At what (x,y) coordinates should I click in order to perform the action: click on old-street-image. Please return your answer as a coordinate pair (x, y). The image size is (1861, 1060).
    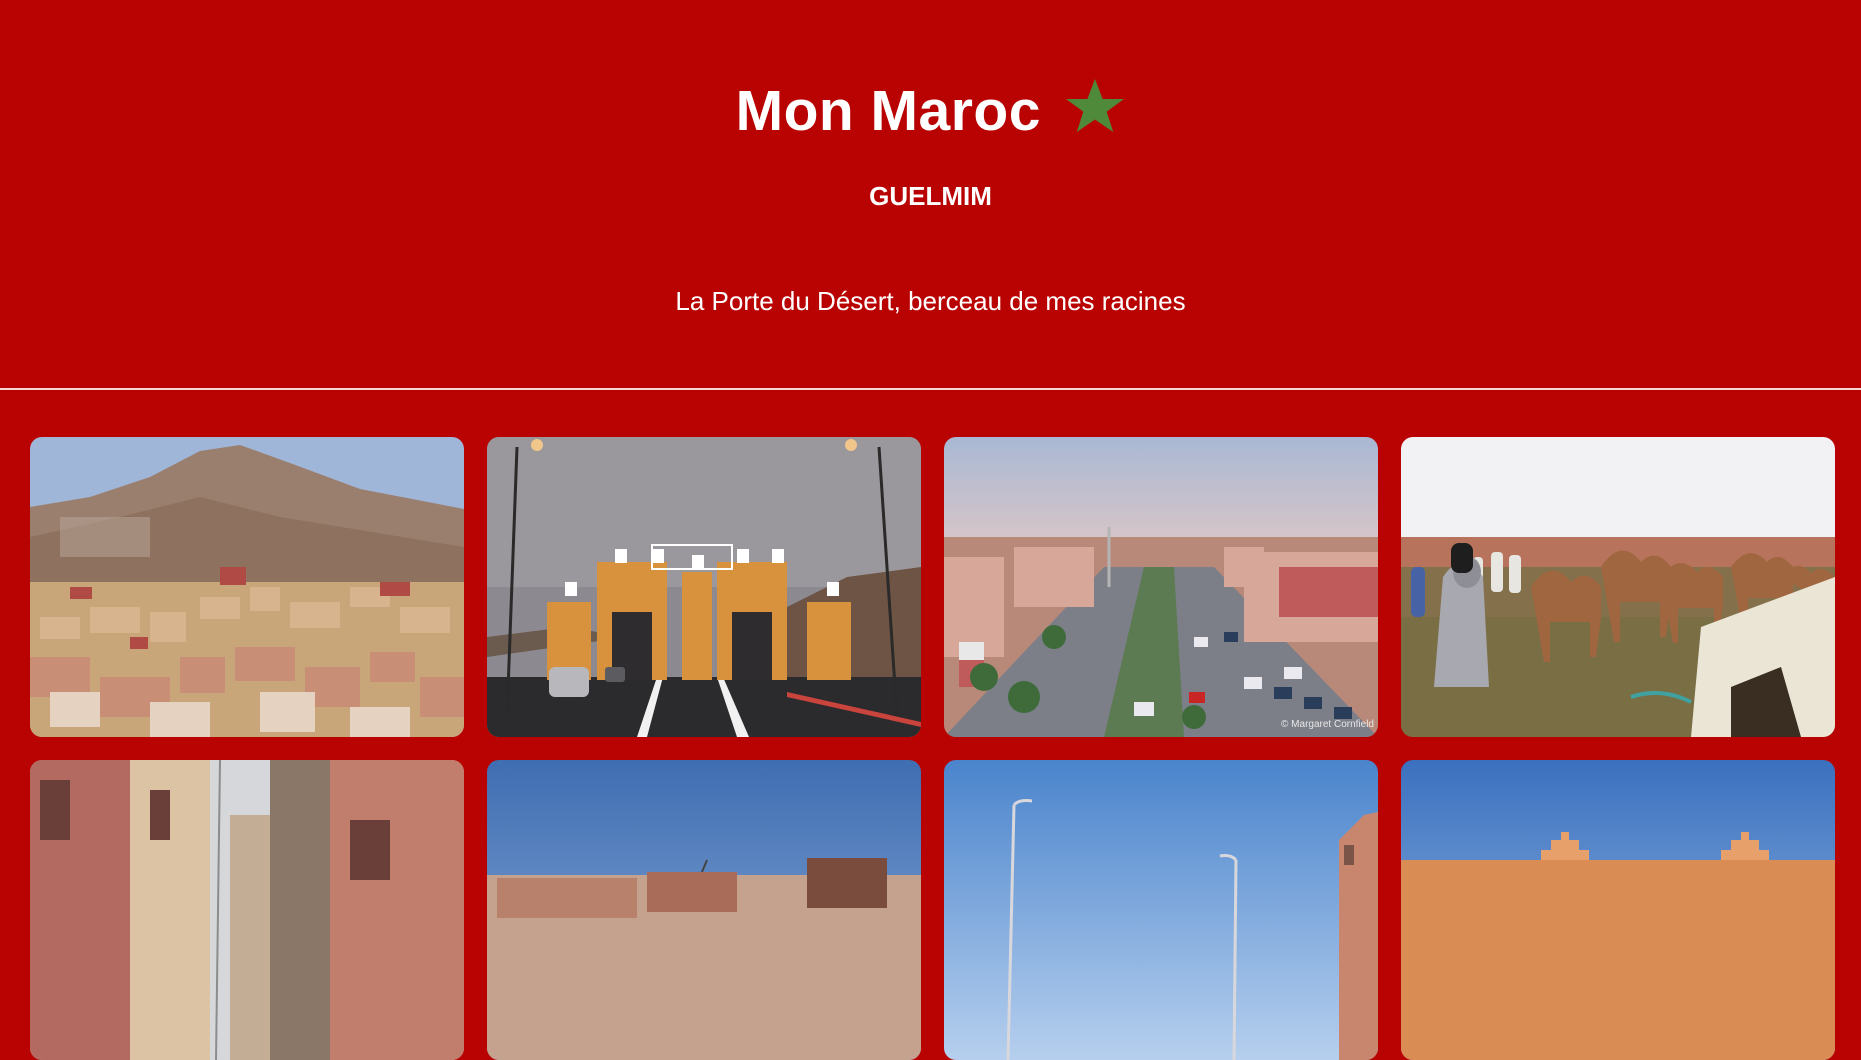
    Looking at the image, I should click on (247, 910).